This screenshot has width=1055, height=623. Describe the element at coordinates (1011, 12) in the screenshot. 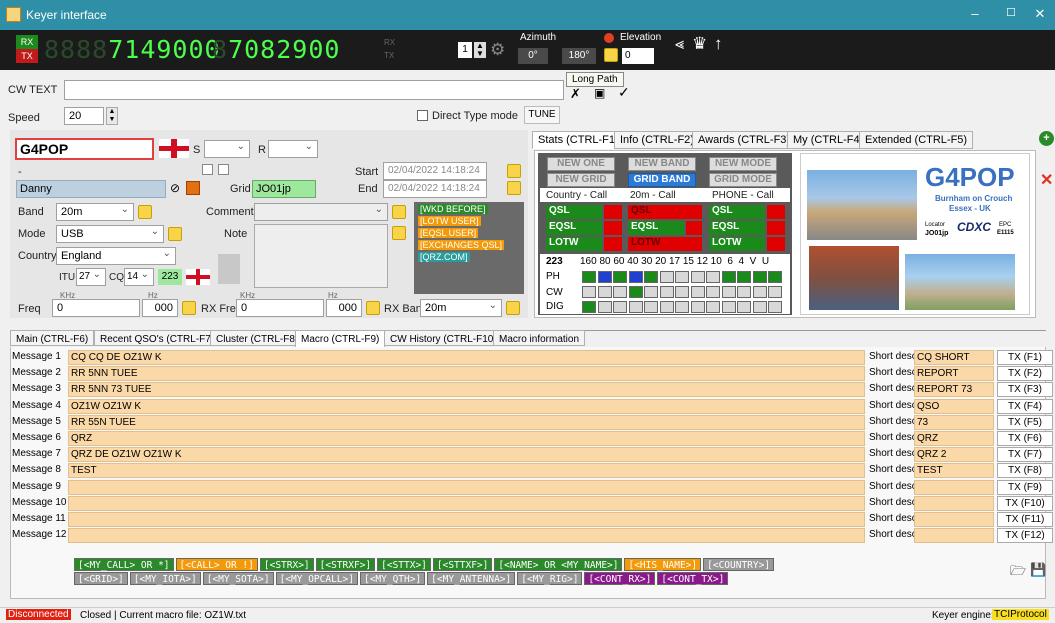

I see `maximize-button: ☐` at that location.